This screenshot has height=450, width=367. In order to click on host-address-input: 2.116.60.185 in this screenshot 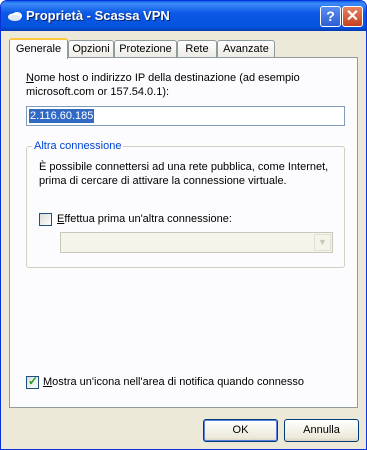, I will do `click(185, 116)`.